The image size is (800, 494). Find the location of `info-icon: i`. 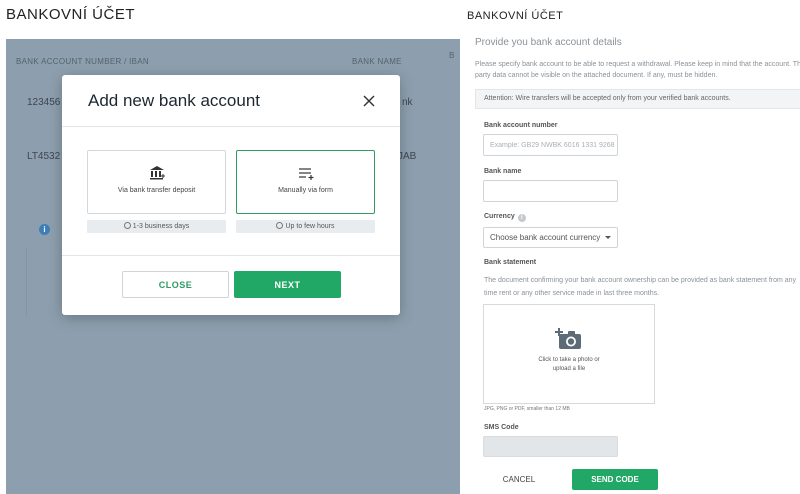

info-icon: i is located at coordinates (44, 229).